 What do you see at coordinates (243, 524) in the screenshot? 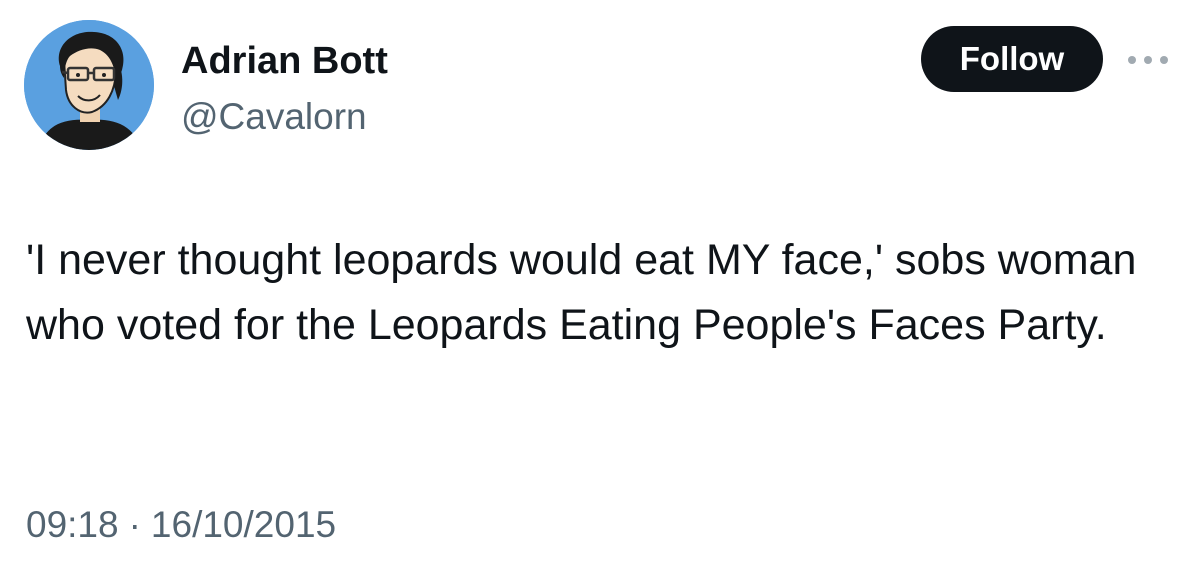
I see `tweet-date: 16/10/2015` at bounding box center [243, 524].